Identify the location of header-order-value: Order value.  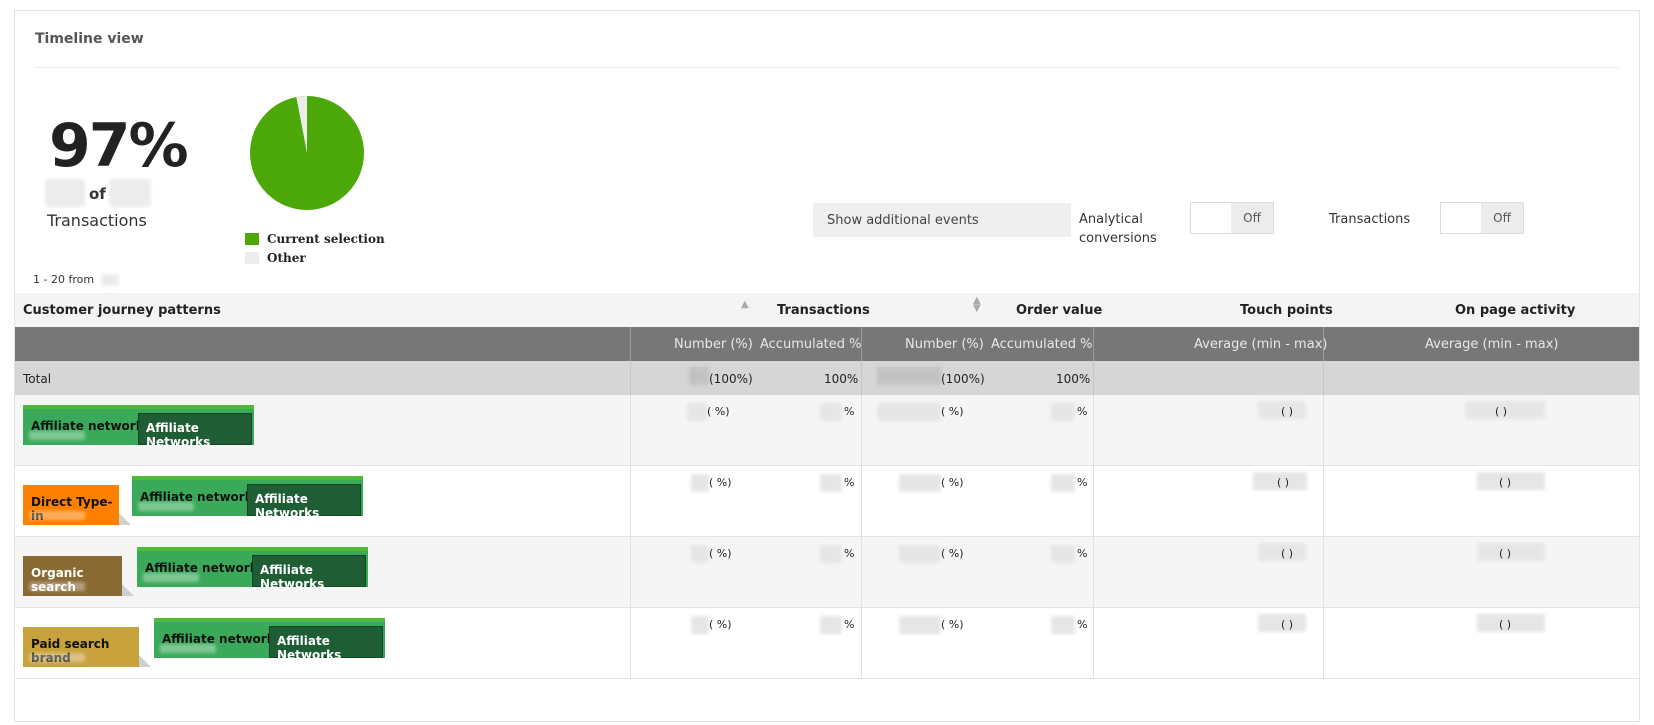
(1059, 310).